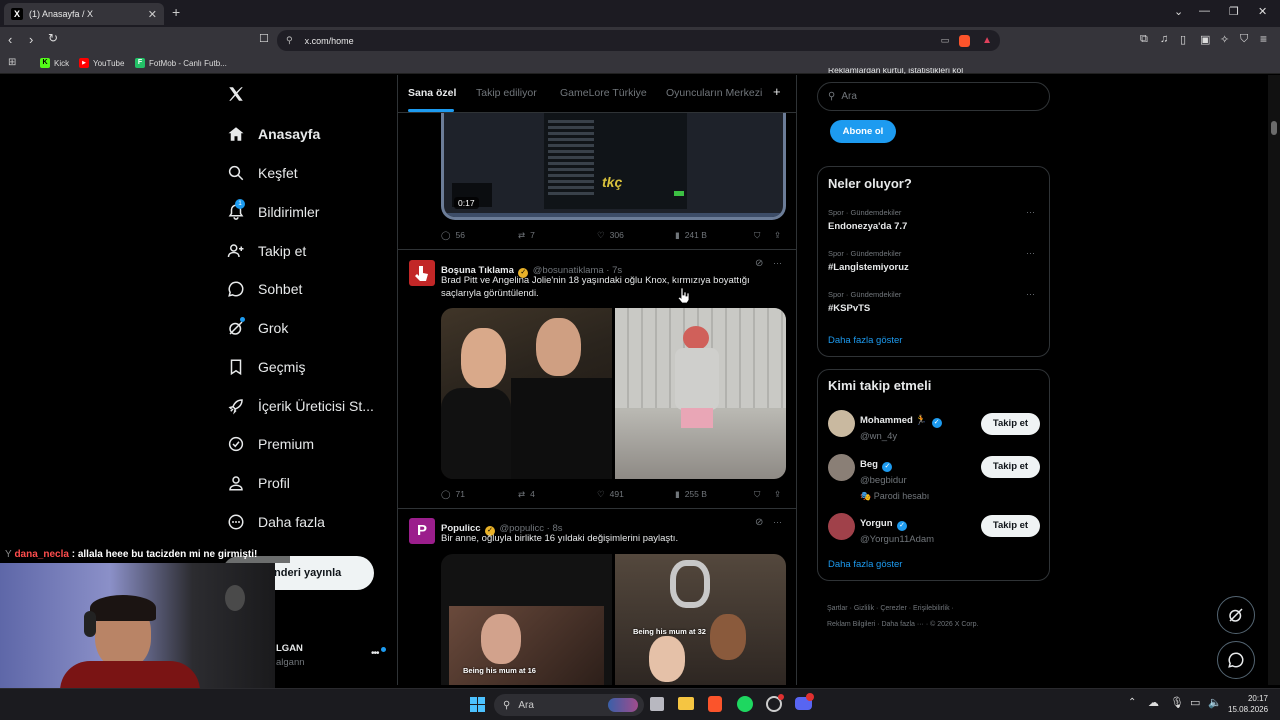  Describe the element at coordinates (945, 40) in the screenshot. I see `cast-icon: ▭` at that location.